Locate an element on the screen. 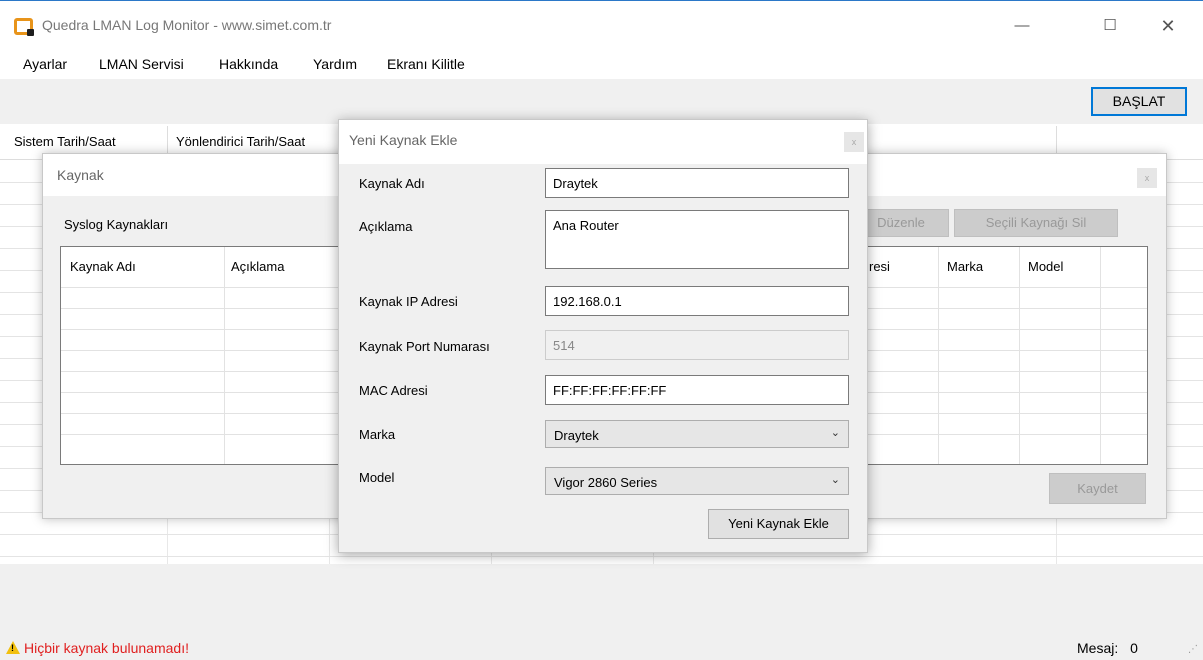  col-model: Model is located at coordinates (1045, 266).